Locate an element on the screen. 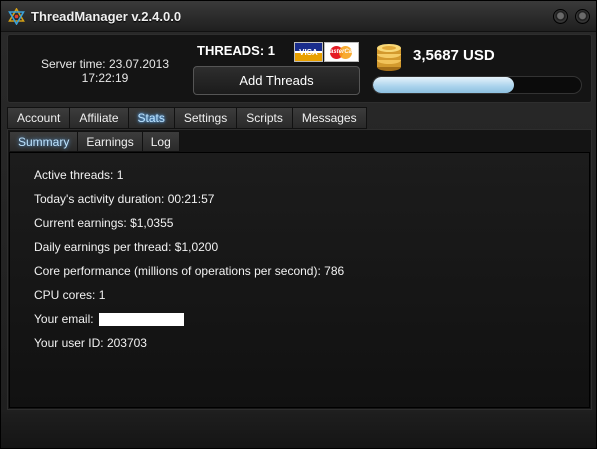 The width and height of the screenshot is (597, 449). tab-stats: Stats is located at coordinates (150, 118).